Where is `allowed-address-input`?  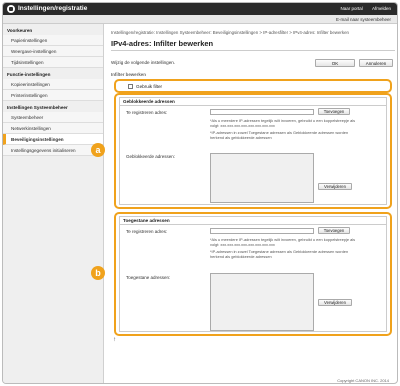
allowed-address-input is located at coordinates (262, 231).